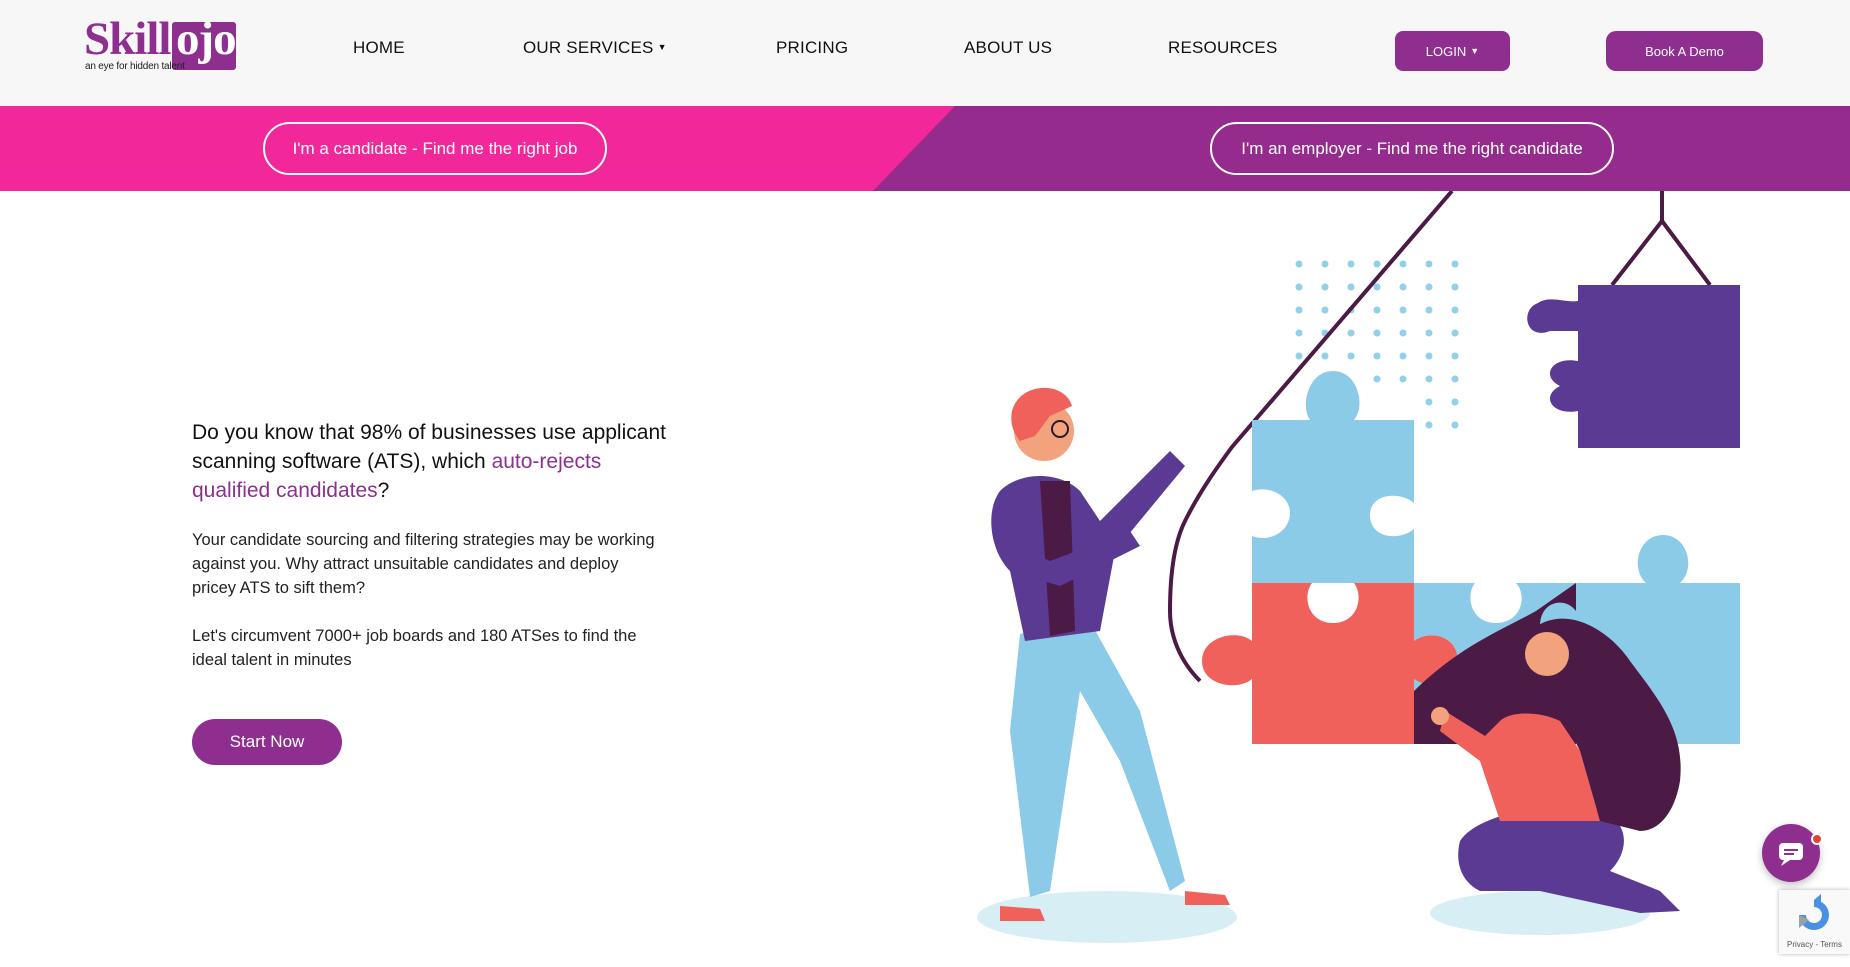 The width and height of the screenshot is (1850, 967). I want to click on nav-about: ABOUT US, so click(1008, 48).